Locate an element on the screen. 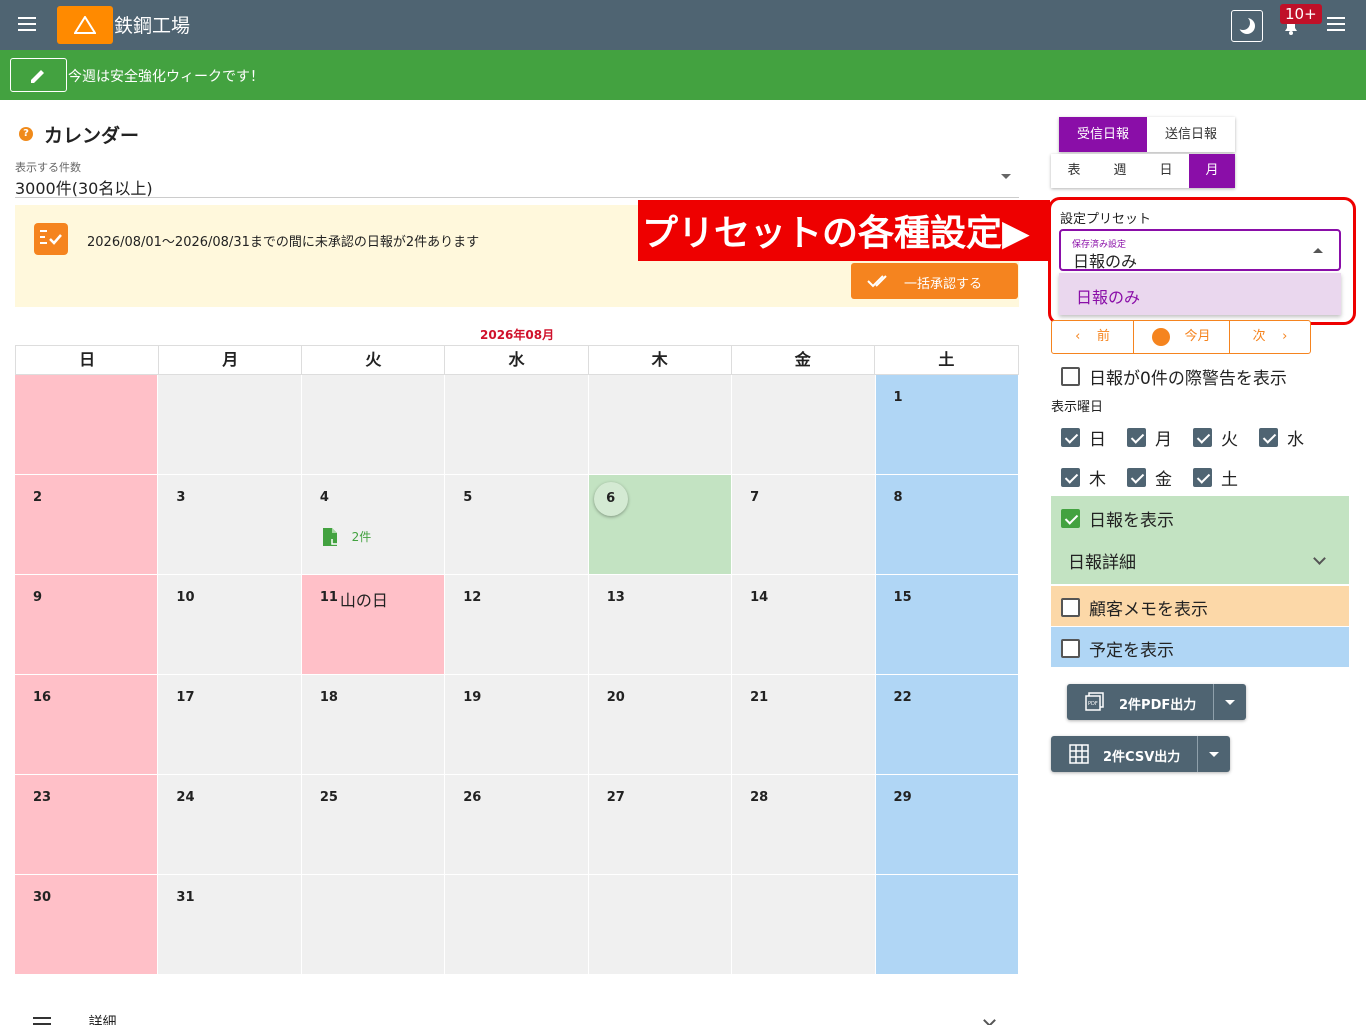  calendar-day-cell: 12 is located at coordinates (517, 625).